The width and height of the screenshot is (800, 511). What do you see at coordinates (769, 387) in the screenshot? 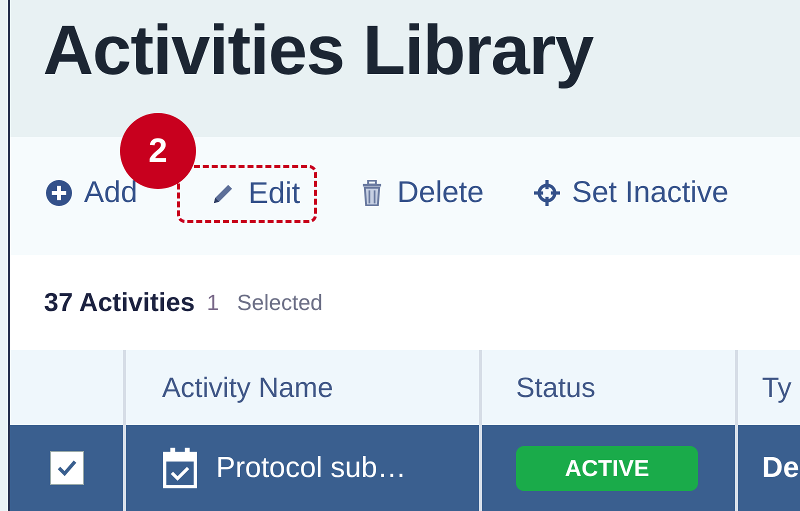
I see `column-header: Ty` at bounding box center [769, 387].